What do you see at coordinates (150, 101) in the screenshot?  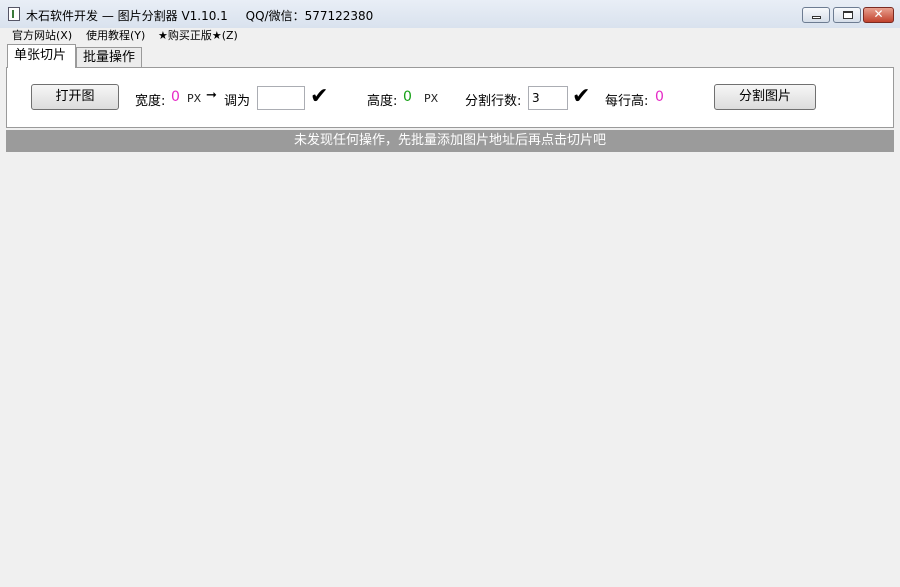 I see `width-label: 宽度:` at bounding box center [150, 101].